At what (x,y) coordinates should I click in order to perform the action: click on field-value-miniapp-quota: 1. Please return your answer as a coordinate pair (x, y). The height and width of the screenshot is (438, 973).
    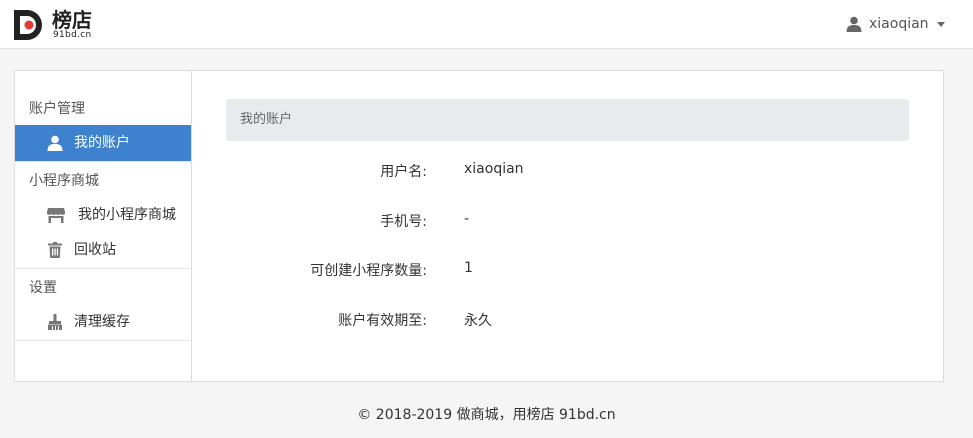
    Looking at the image, I should click on (468, 268).